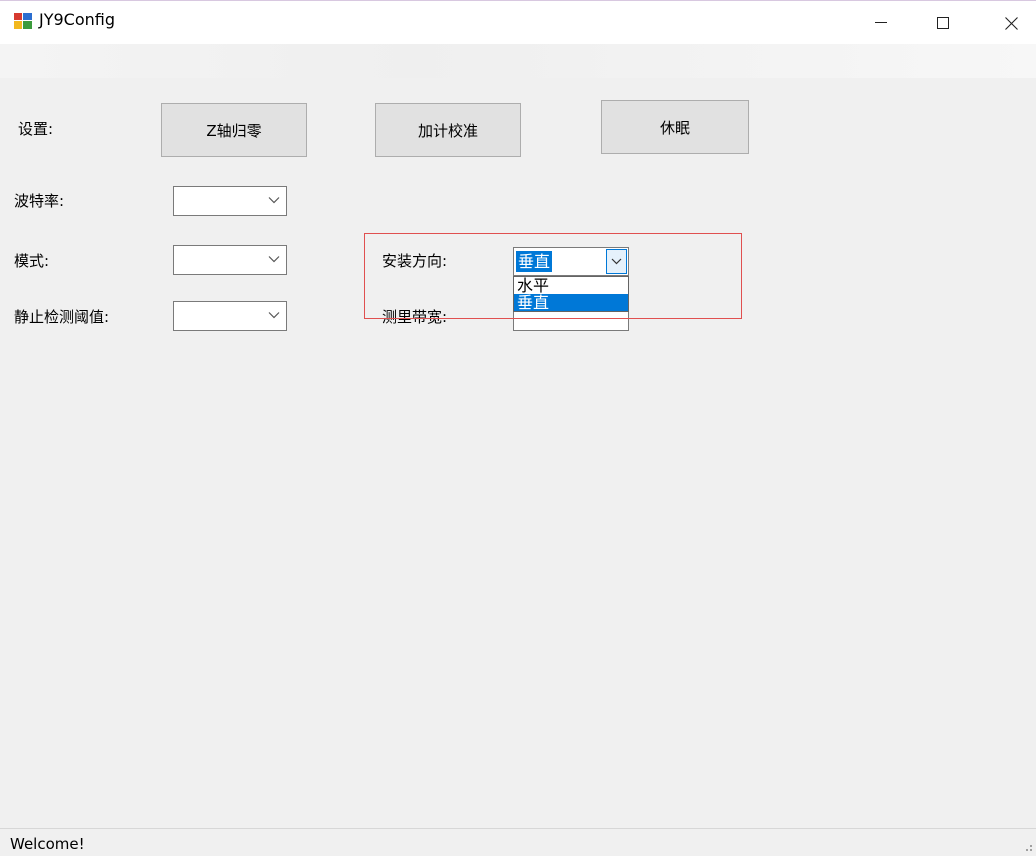 Image resolution: width=1036 pixels, height=856 pixels. What do you see at coordinates (230, 316) in the screenshot?
I see `static-threshold-select` at bounding box center [230, 316].